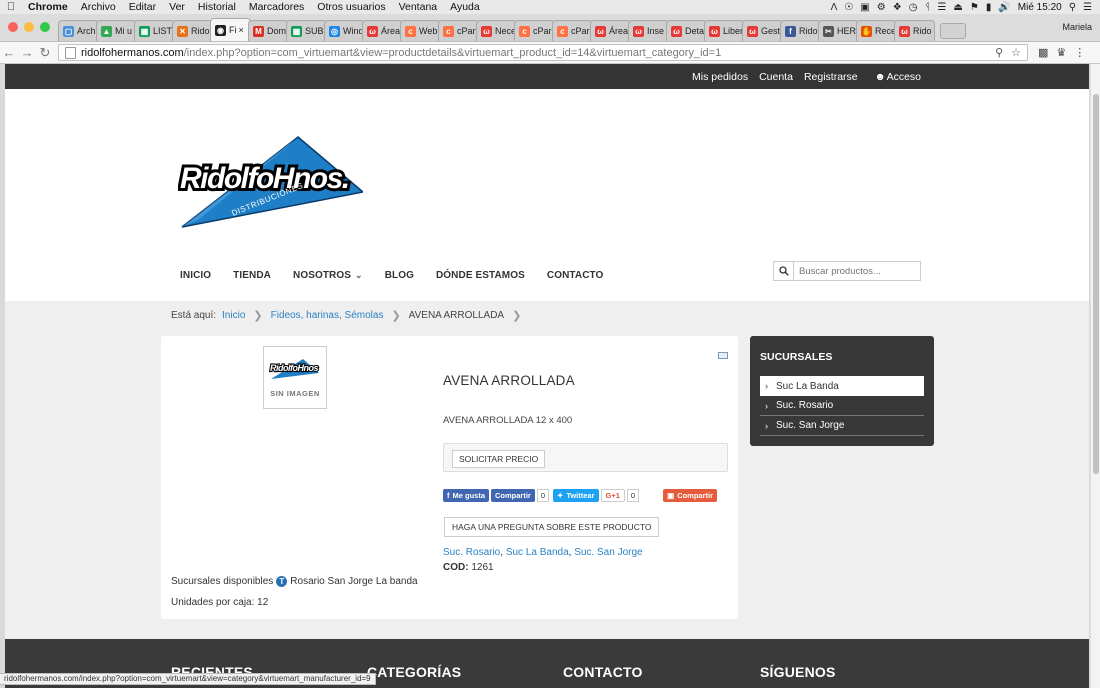 Image resolution: width=1100 pixels, height=688 pixels. What do you see at coordinates (306, 30) in the screenshot?
I see `browser-tab: ▦ SUB` at bounding box center [306, 30].